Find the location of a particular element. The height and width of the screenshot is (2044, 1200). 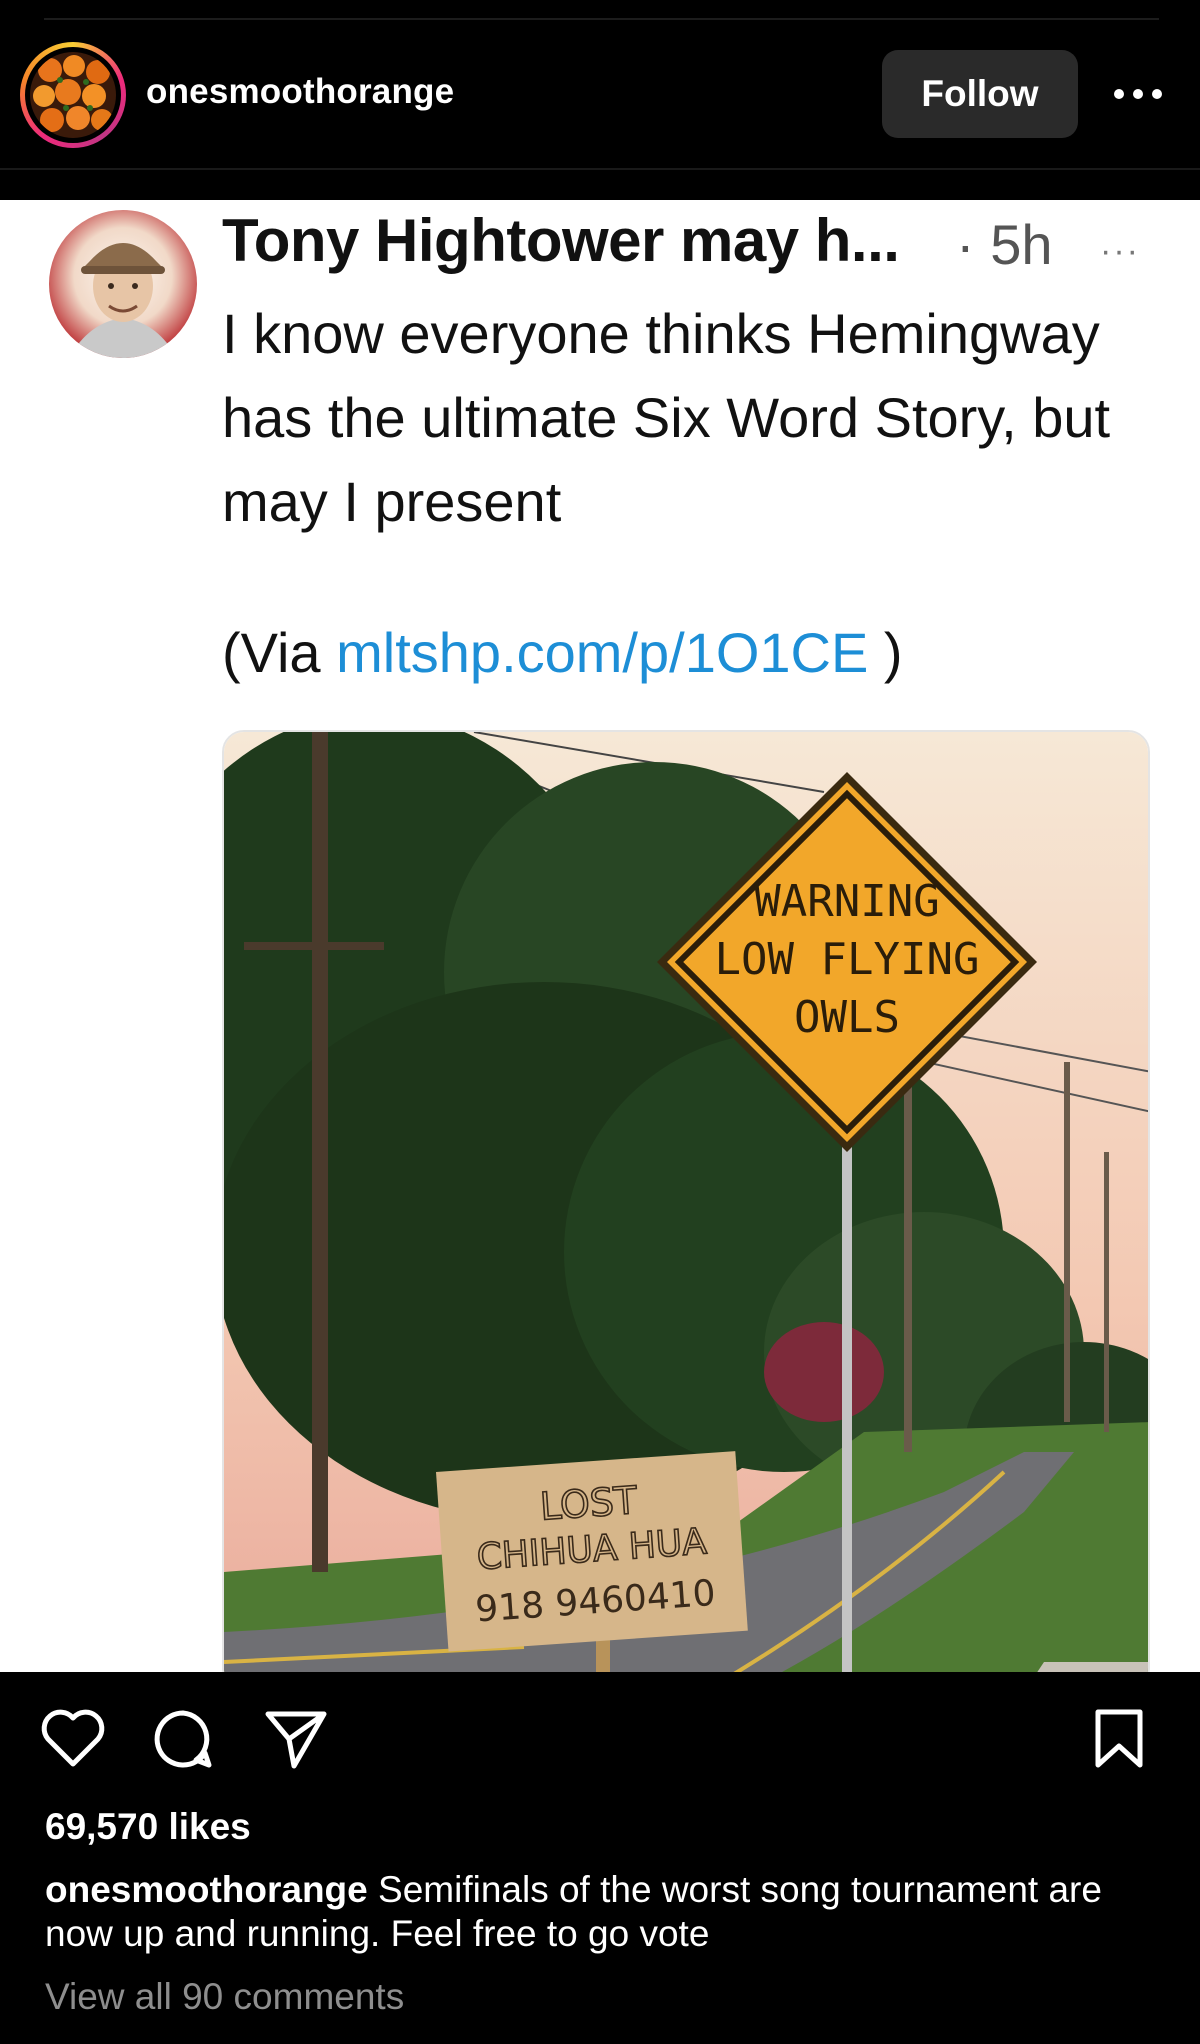

comment-icon is located at coordinates (183, 1741).